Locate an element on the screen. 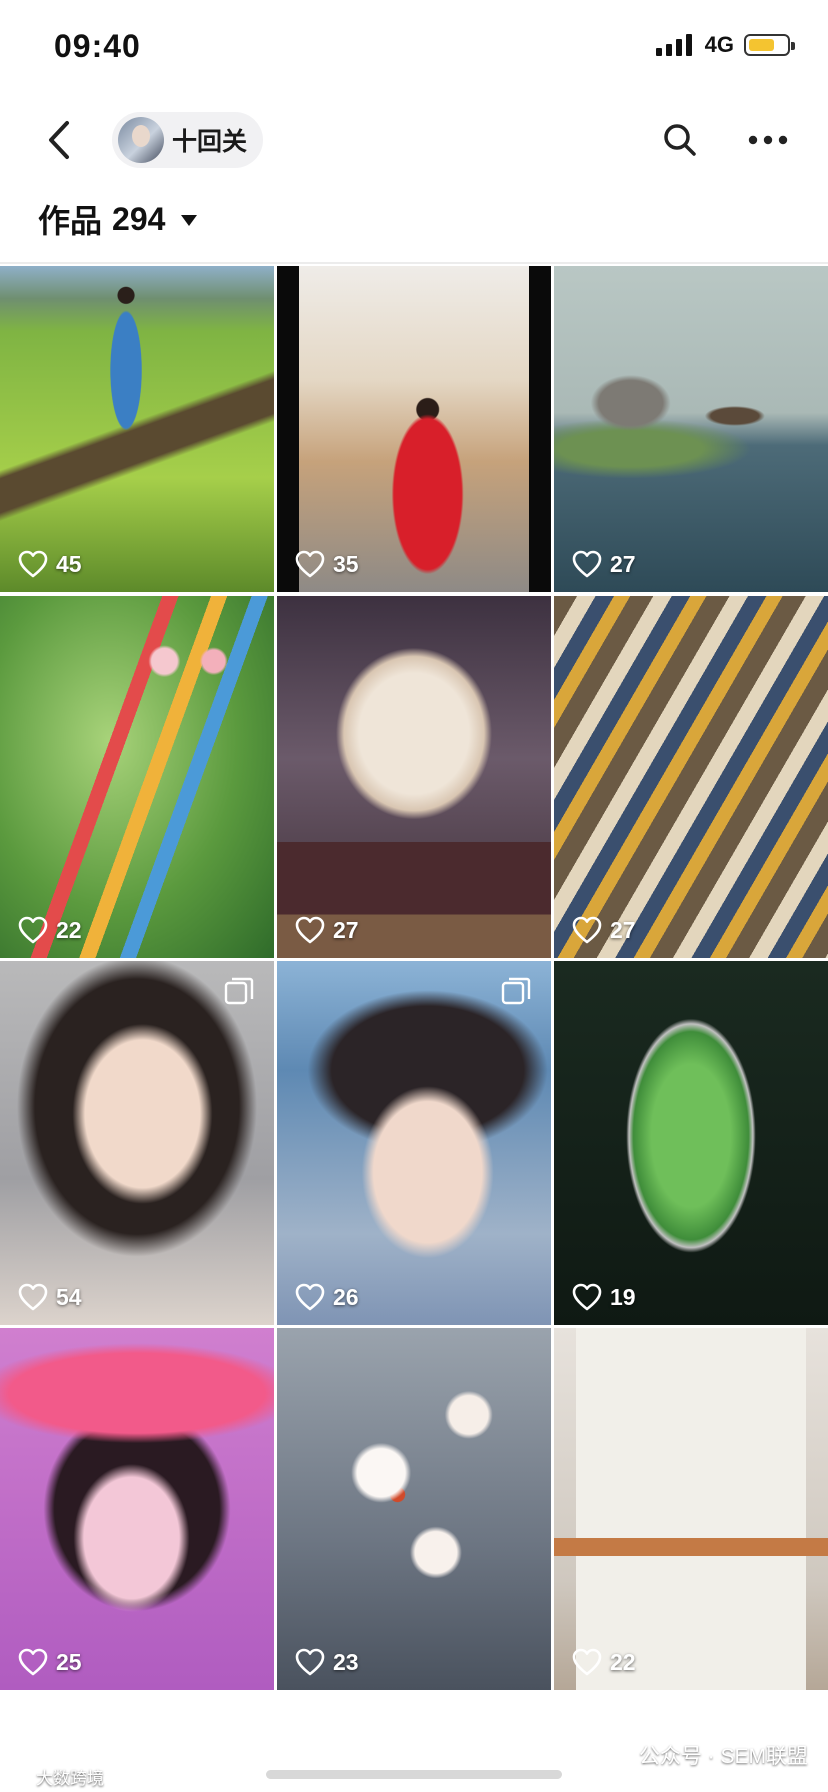 This screenshot has width=828, height=1792. like-count-value: 54 is located at coordinates (69, 1296).